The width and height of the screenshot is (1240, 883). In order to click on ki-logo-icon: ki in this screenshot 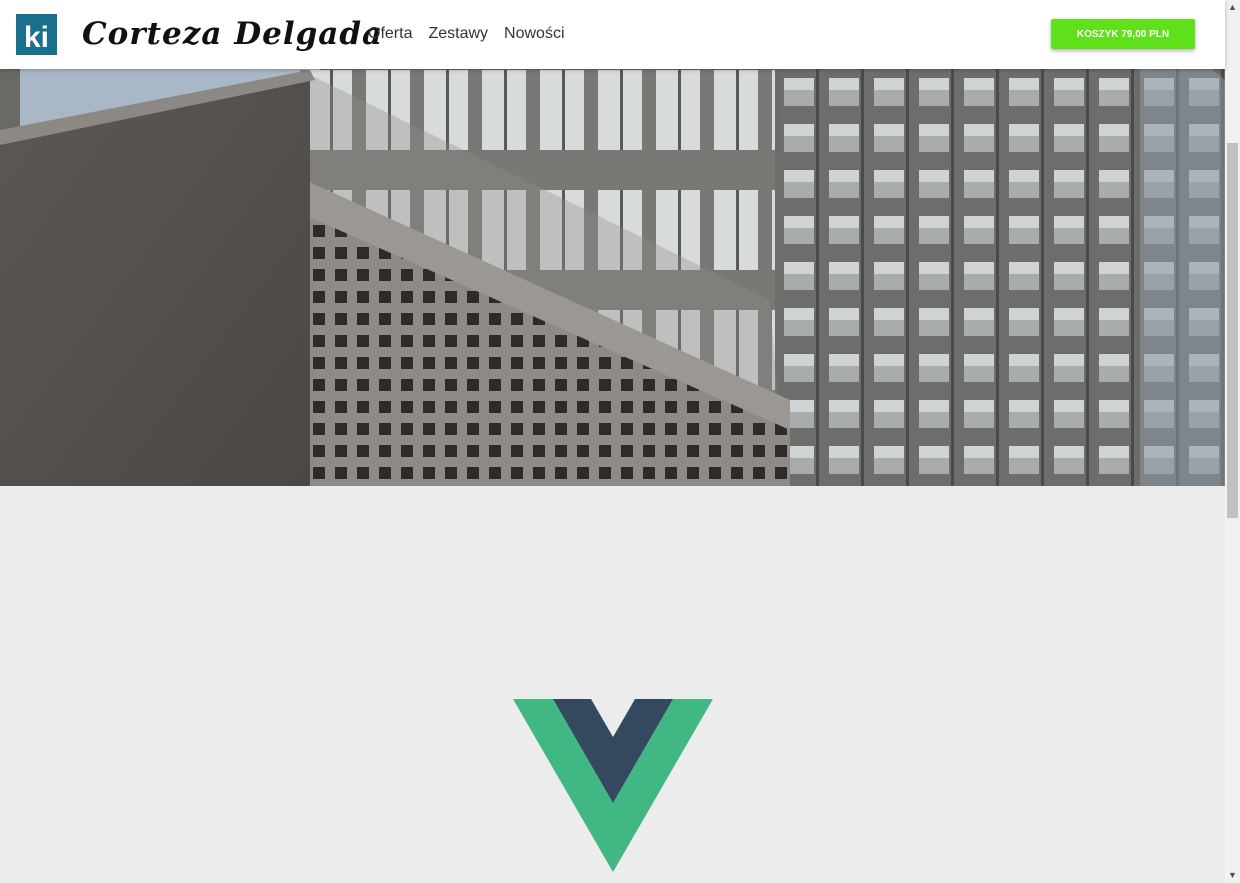, I will do `click(36, 34)`.